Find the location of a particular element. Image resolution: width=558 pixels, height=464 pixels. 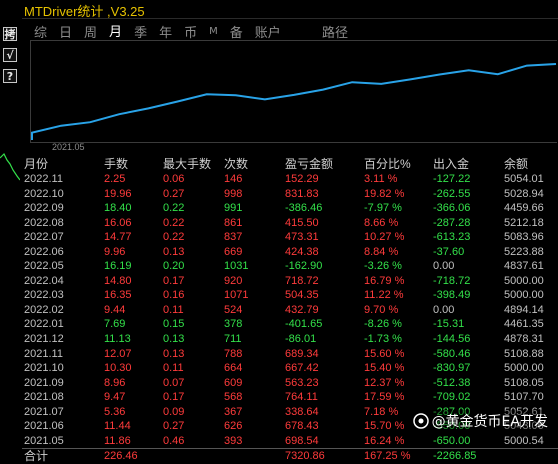

table-cell: 432.79 is located at coordinates (302, 309).